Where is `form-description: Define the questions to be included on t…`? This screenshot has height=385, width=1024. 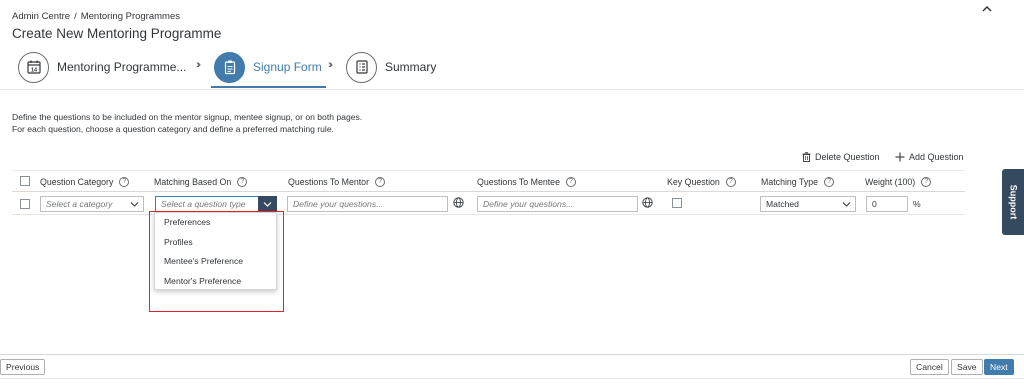 form-description: Define the questions to be included on t… is located at coordinates (187, 123).